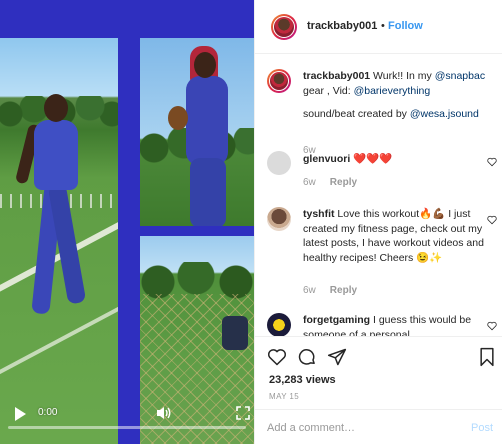 The width and height of the screenshot is (502, 444). What do you see at coordinates (284, 396) in the screenshot?
I see `post-date: MAY 15` at bounding box center [284, 396].